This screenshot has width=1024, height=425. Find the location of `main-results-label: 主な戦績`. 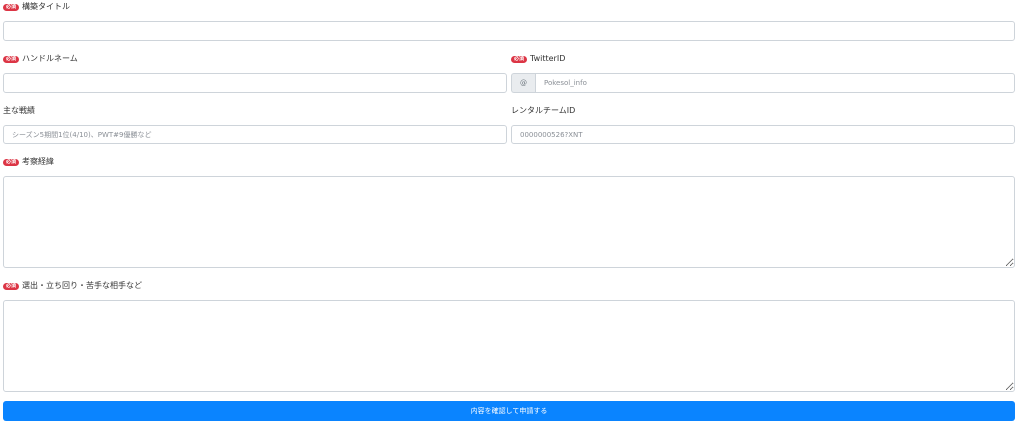

main-results-label: 主な戦績 is located at coordinates (19, 111).